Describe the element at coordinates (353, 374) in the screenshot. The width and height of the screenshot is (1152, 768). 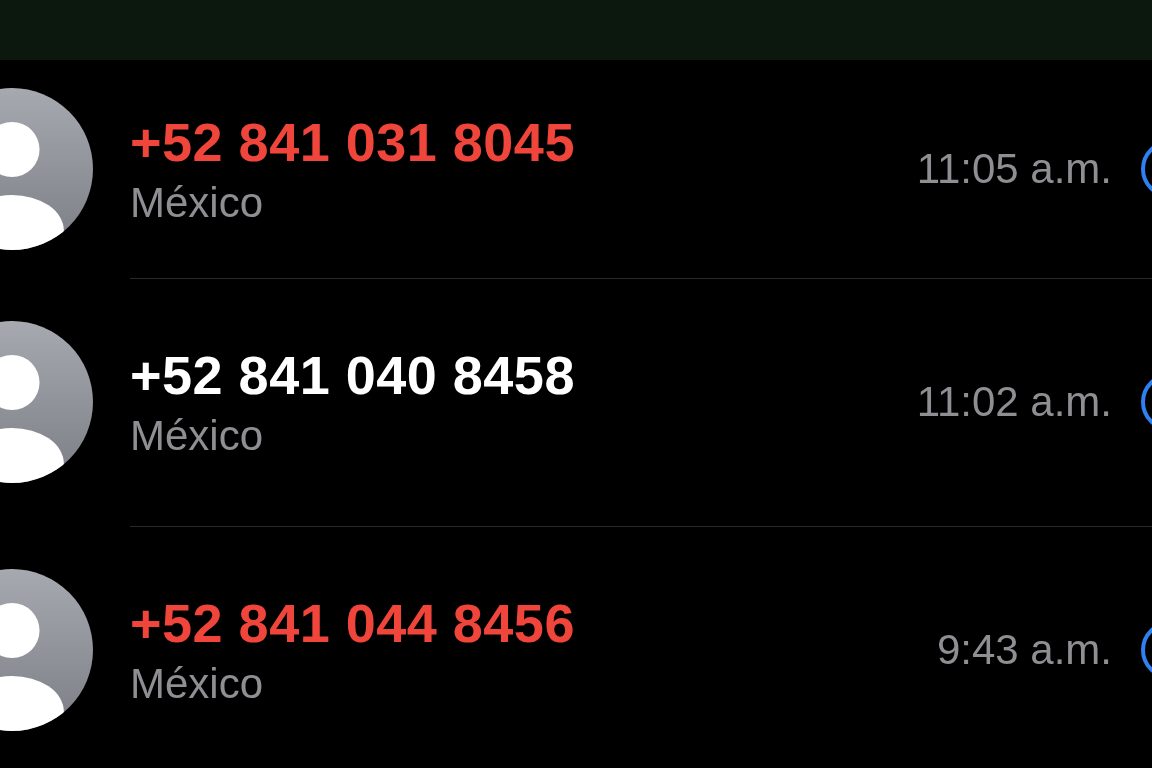
I see `phone-number: +52 841 040 8458` at that location.